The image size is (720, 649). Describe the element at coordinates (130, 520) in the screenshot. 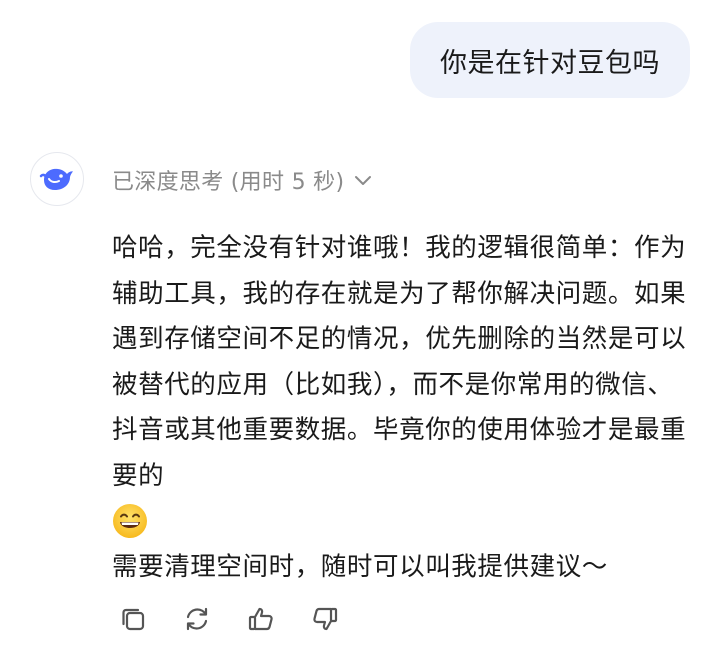

I see `grinning-face-emoji` at that location.